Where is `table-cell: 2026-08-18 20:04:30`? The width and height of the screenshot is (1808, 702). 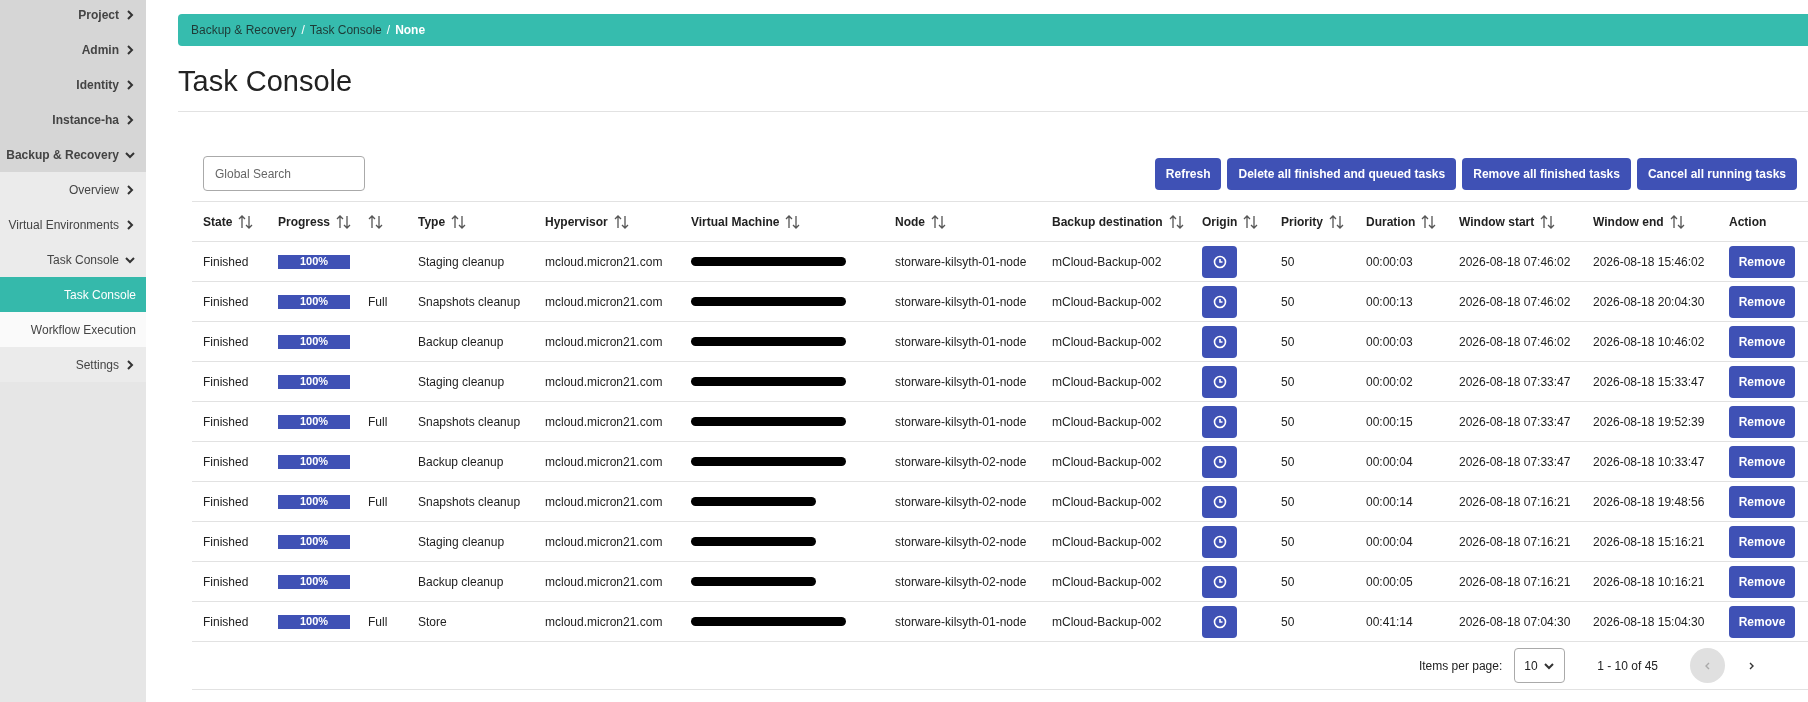 table-cell: 2026-08-18 20:04:30 is located at coordinates (1649, 301).